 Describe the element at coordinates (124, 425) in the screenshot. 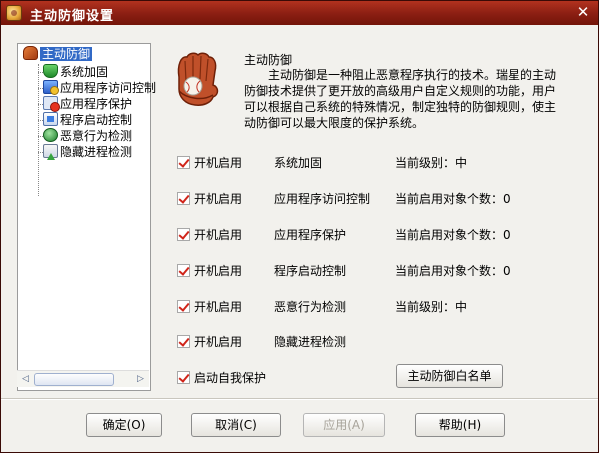

I see `ok-button: 确定(O)` at that location.